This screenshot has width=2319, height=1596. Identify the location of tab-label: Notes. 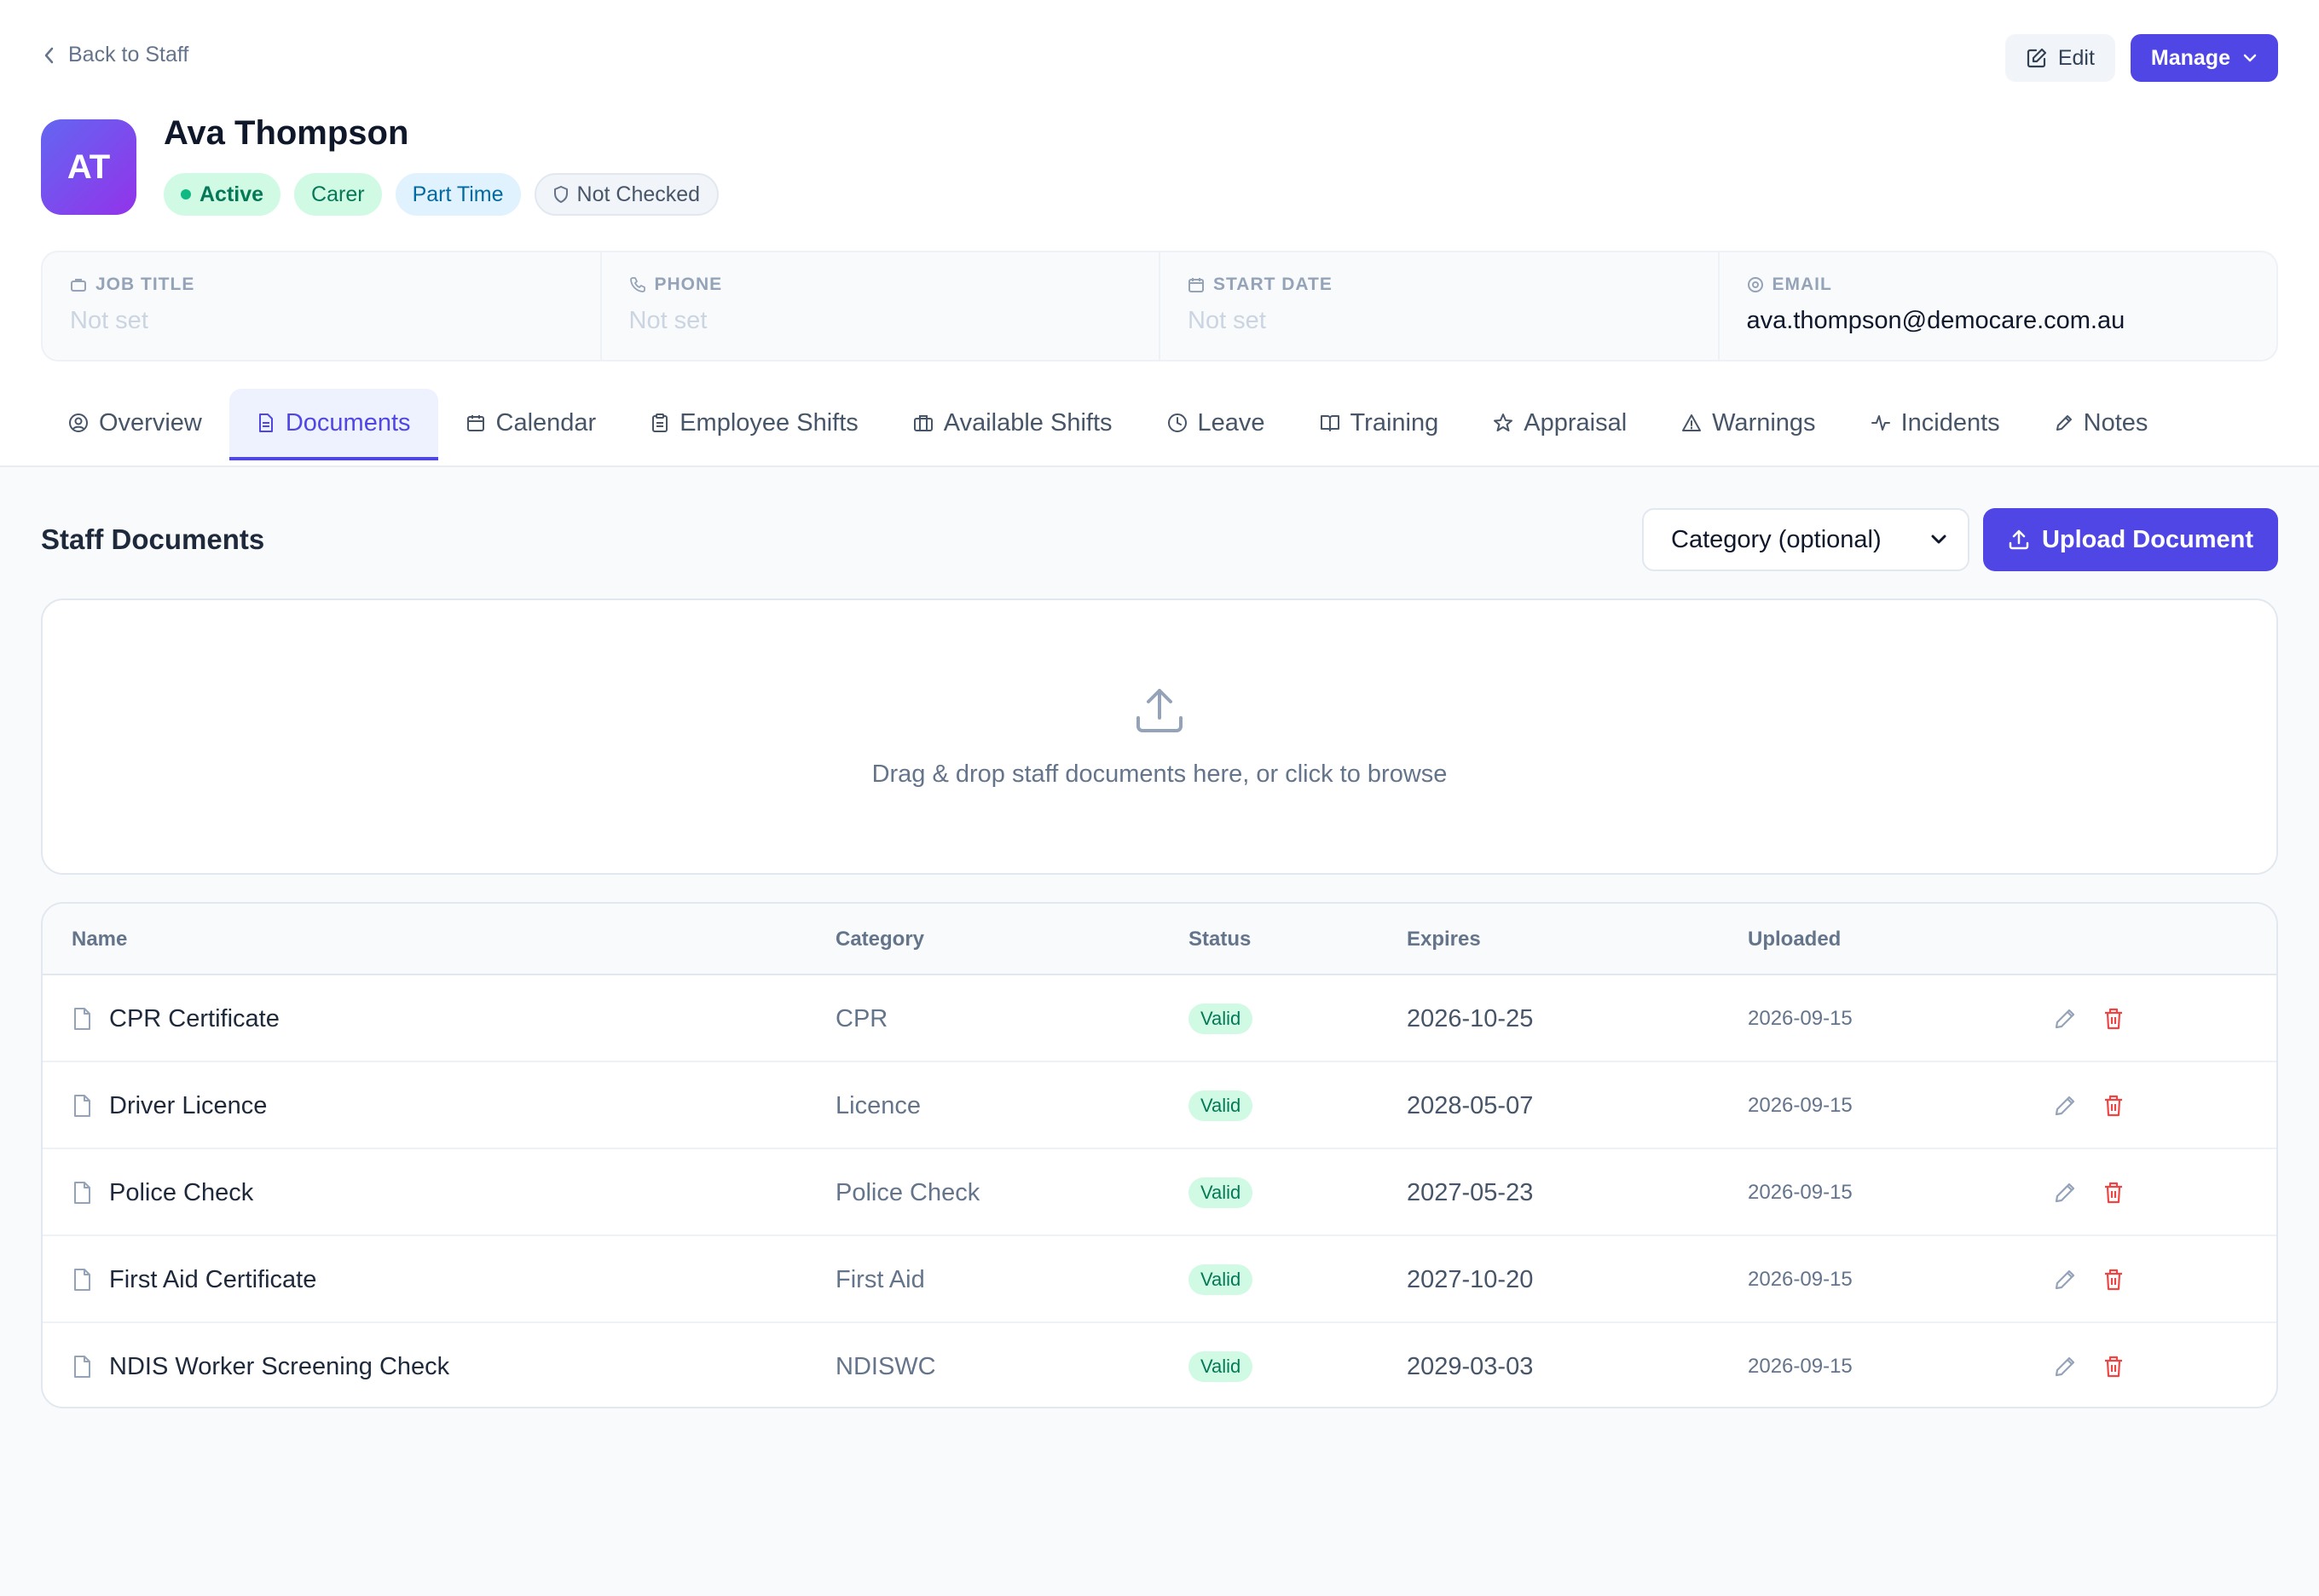
(2115, 422).